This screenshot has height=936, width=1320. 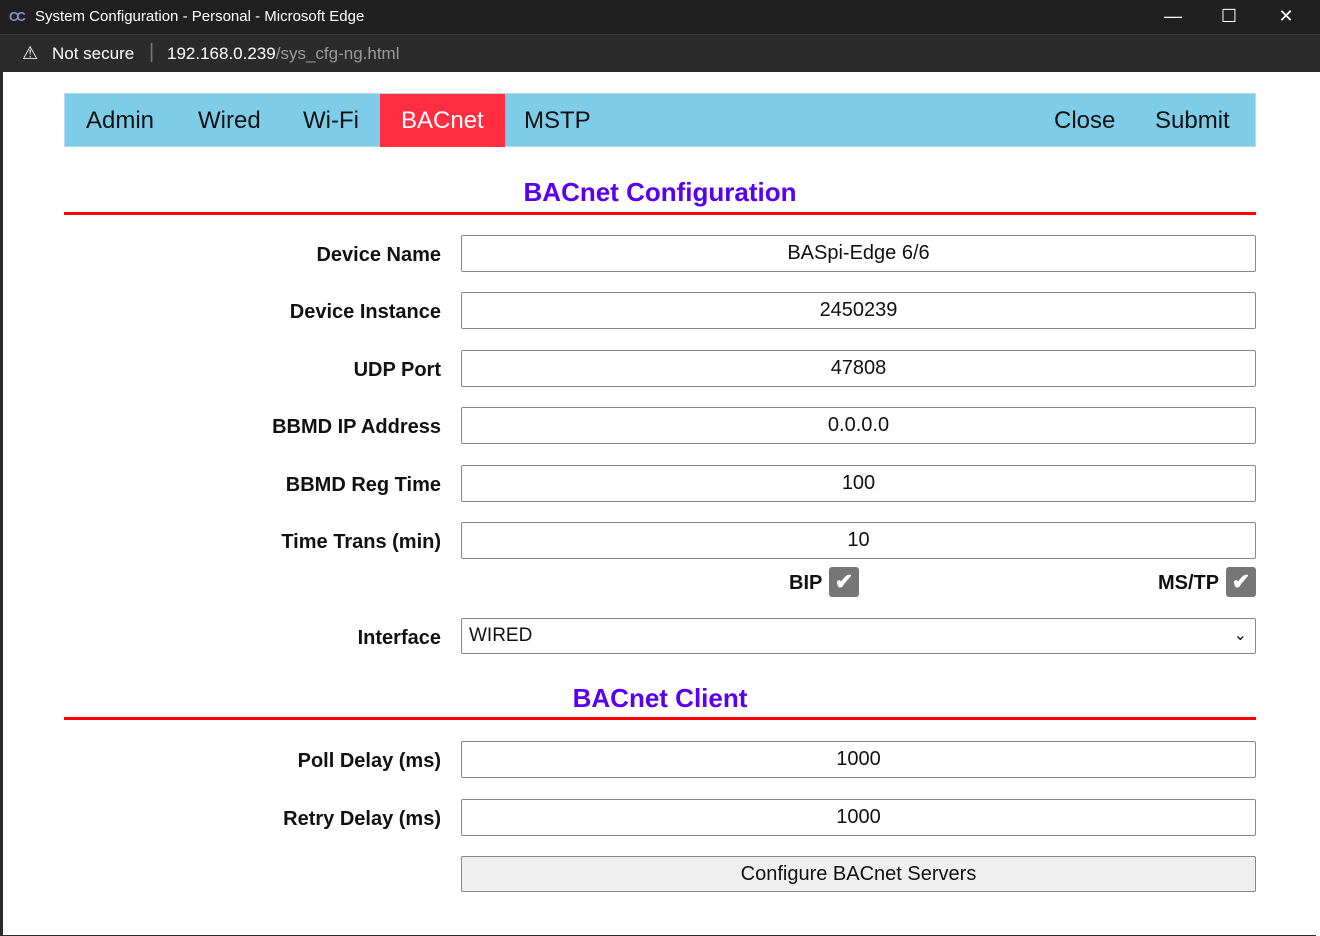 What do you see at coordinates (858, 817) in the screenshot?
I see `retry-delay-input: 1000` at bounding box center [858, 817].